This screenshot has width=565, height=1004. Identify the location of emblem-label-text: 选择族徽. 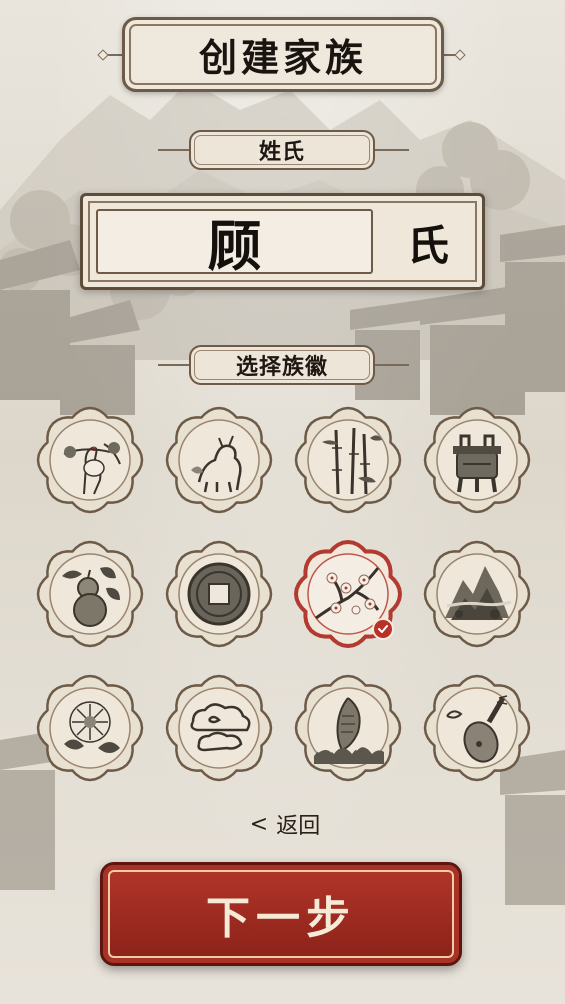
(281, 367).